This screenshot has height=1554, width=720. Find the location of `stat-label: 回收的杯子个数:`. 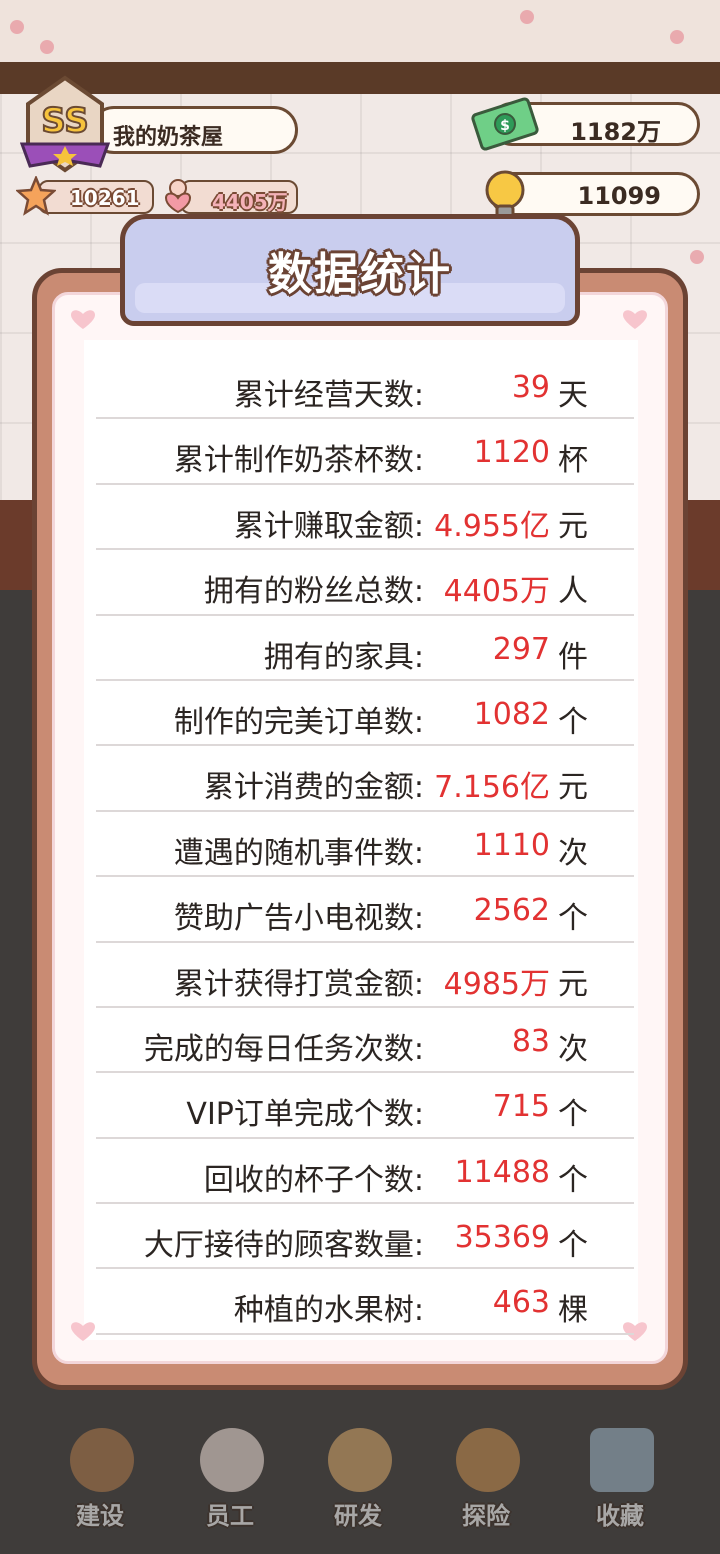

stat-label: 回收的杯子个数: is located at coordinates (313, 1180).